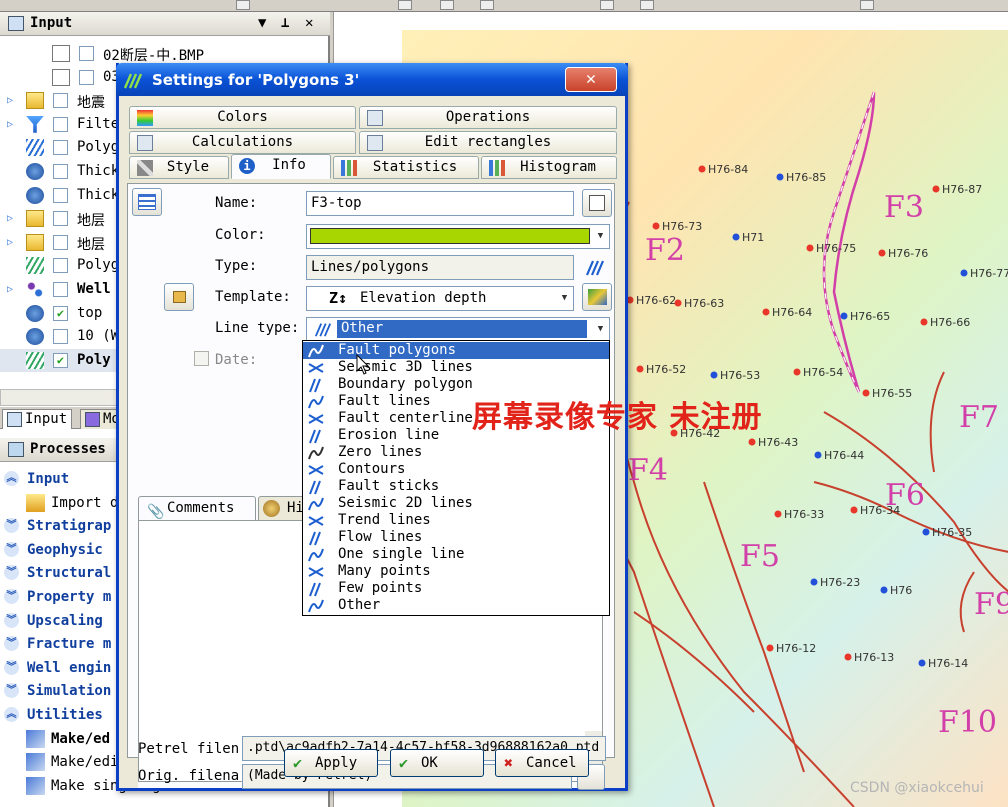 The height and width of the screenshot is (807, 1008). Describe the element at coordinates (456, 469) in the screenshot. I see `linetype-option: Contours` at that location.